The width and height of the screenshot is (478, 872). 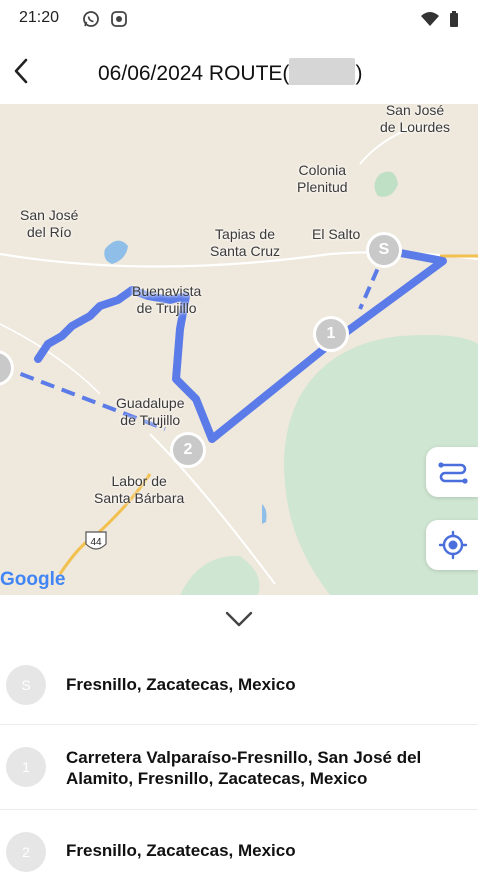 What do you see at coordinates (49, 223) in the screenshot?
I see `map-label-san-jose-del-rio: San José del Río` at bounding box center [49, 223].